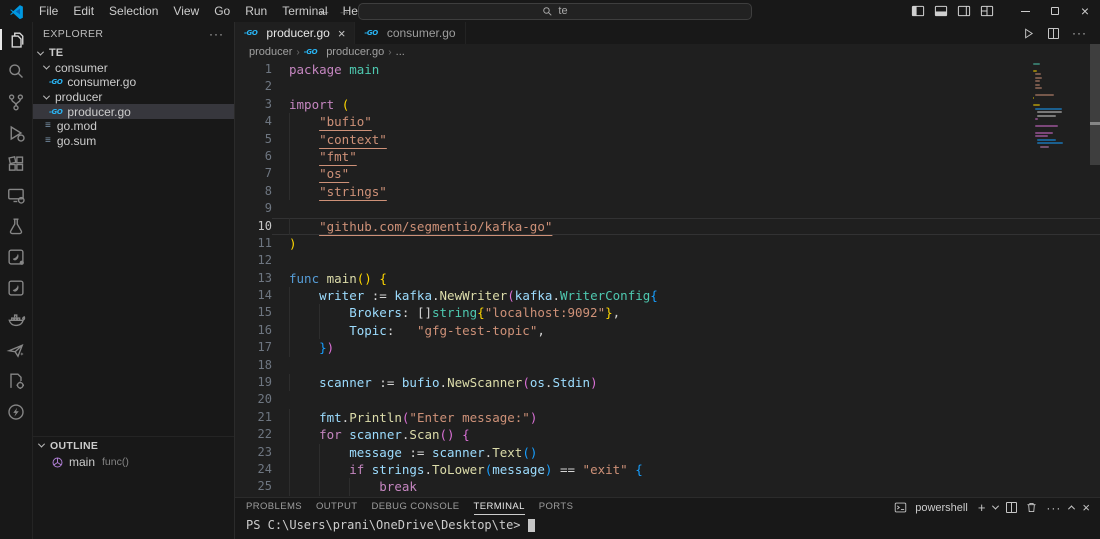  What do you see at coordinates (1086, 507) in the screenshot?
I see `close-panel-icon: ×` at bounding box center [1086, 507].